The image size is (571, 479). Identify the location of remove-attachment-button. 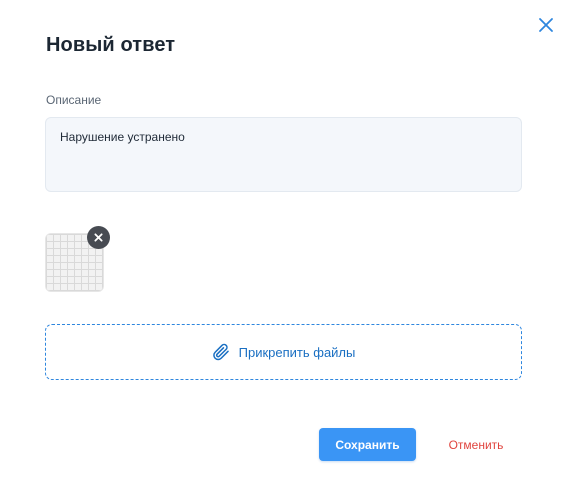
(98, 237).